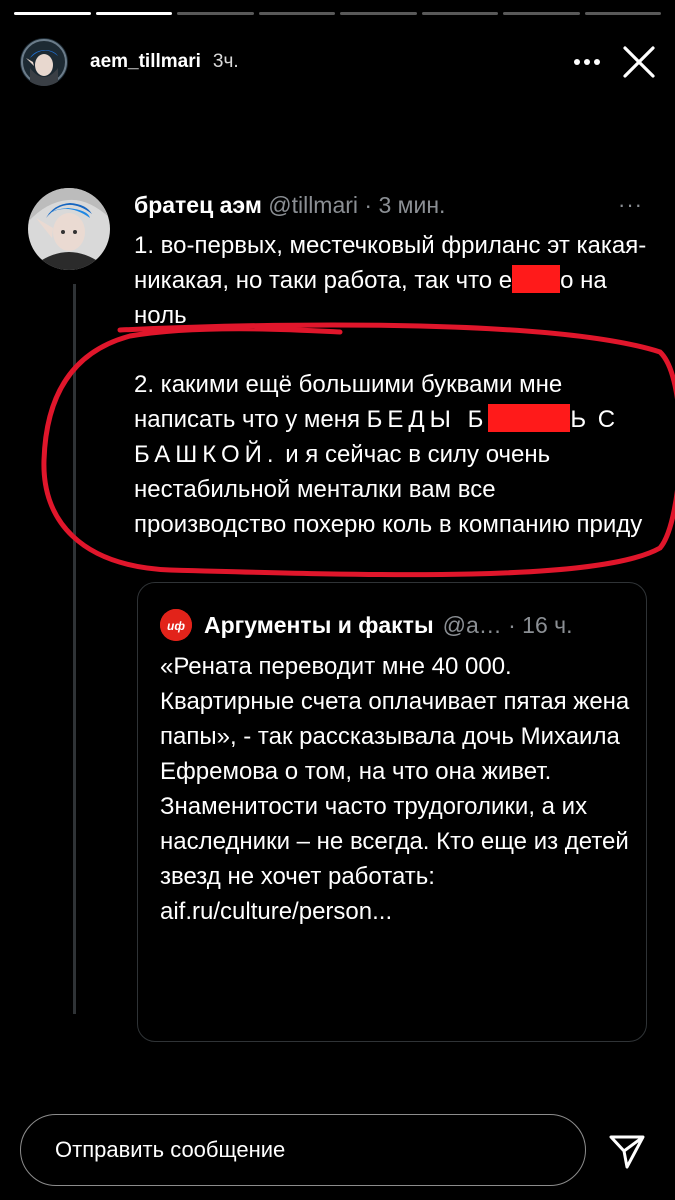  Describe the element at coordinates (639, 62) in the screenshot. I see `close-icon` at that location.